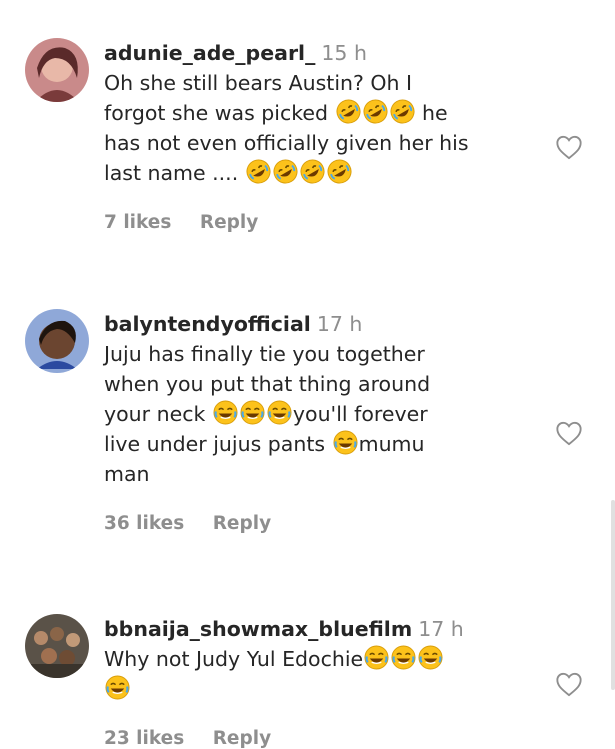  Describe the element at coordinates (431, 113) in the screenshot. I see `comment-text-fragment: he` at that location.